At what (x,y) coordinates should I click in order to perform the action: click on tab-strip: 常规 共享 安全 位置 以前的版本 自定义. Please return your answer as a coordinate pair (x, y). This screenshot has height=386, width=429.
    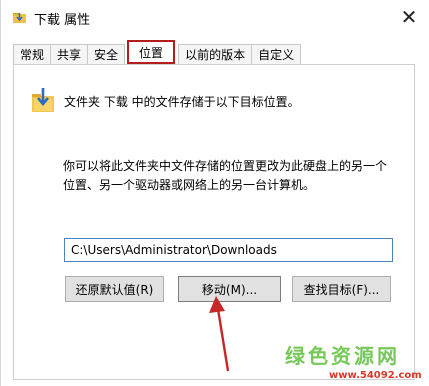
    Looking at the image, I should click on (157, 52).